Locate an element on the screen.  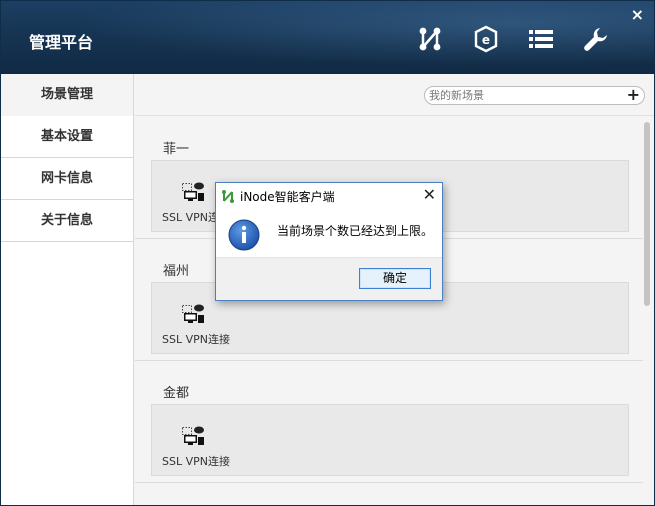
scene-connection-tile: SSL VPN连接 is located at coordinates (390, 440).